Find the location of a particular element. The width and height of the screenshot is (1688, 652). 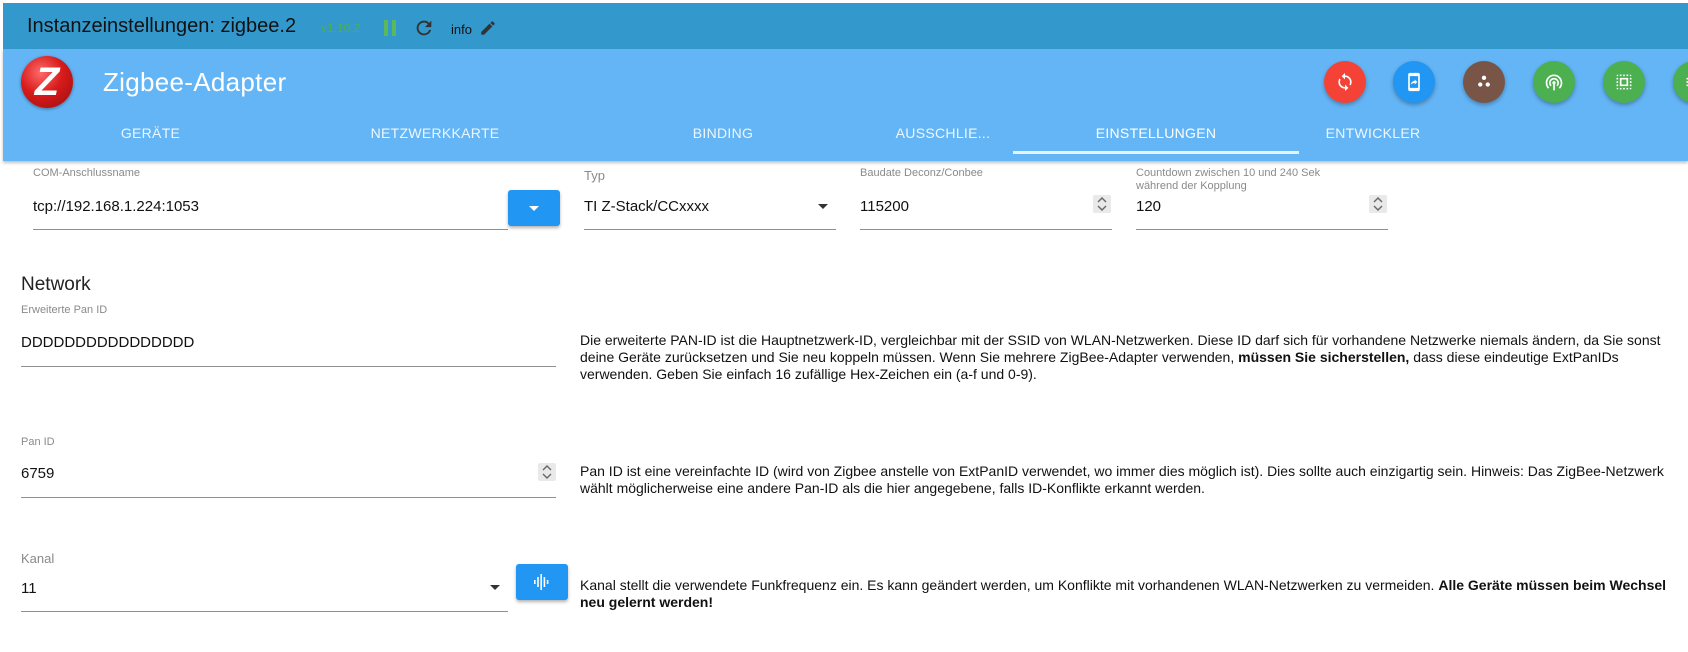

select-area-button is located at coordinates (1624, 82).